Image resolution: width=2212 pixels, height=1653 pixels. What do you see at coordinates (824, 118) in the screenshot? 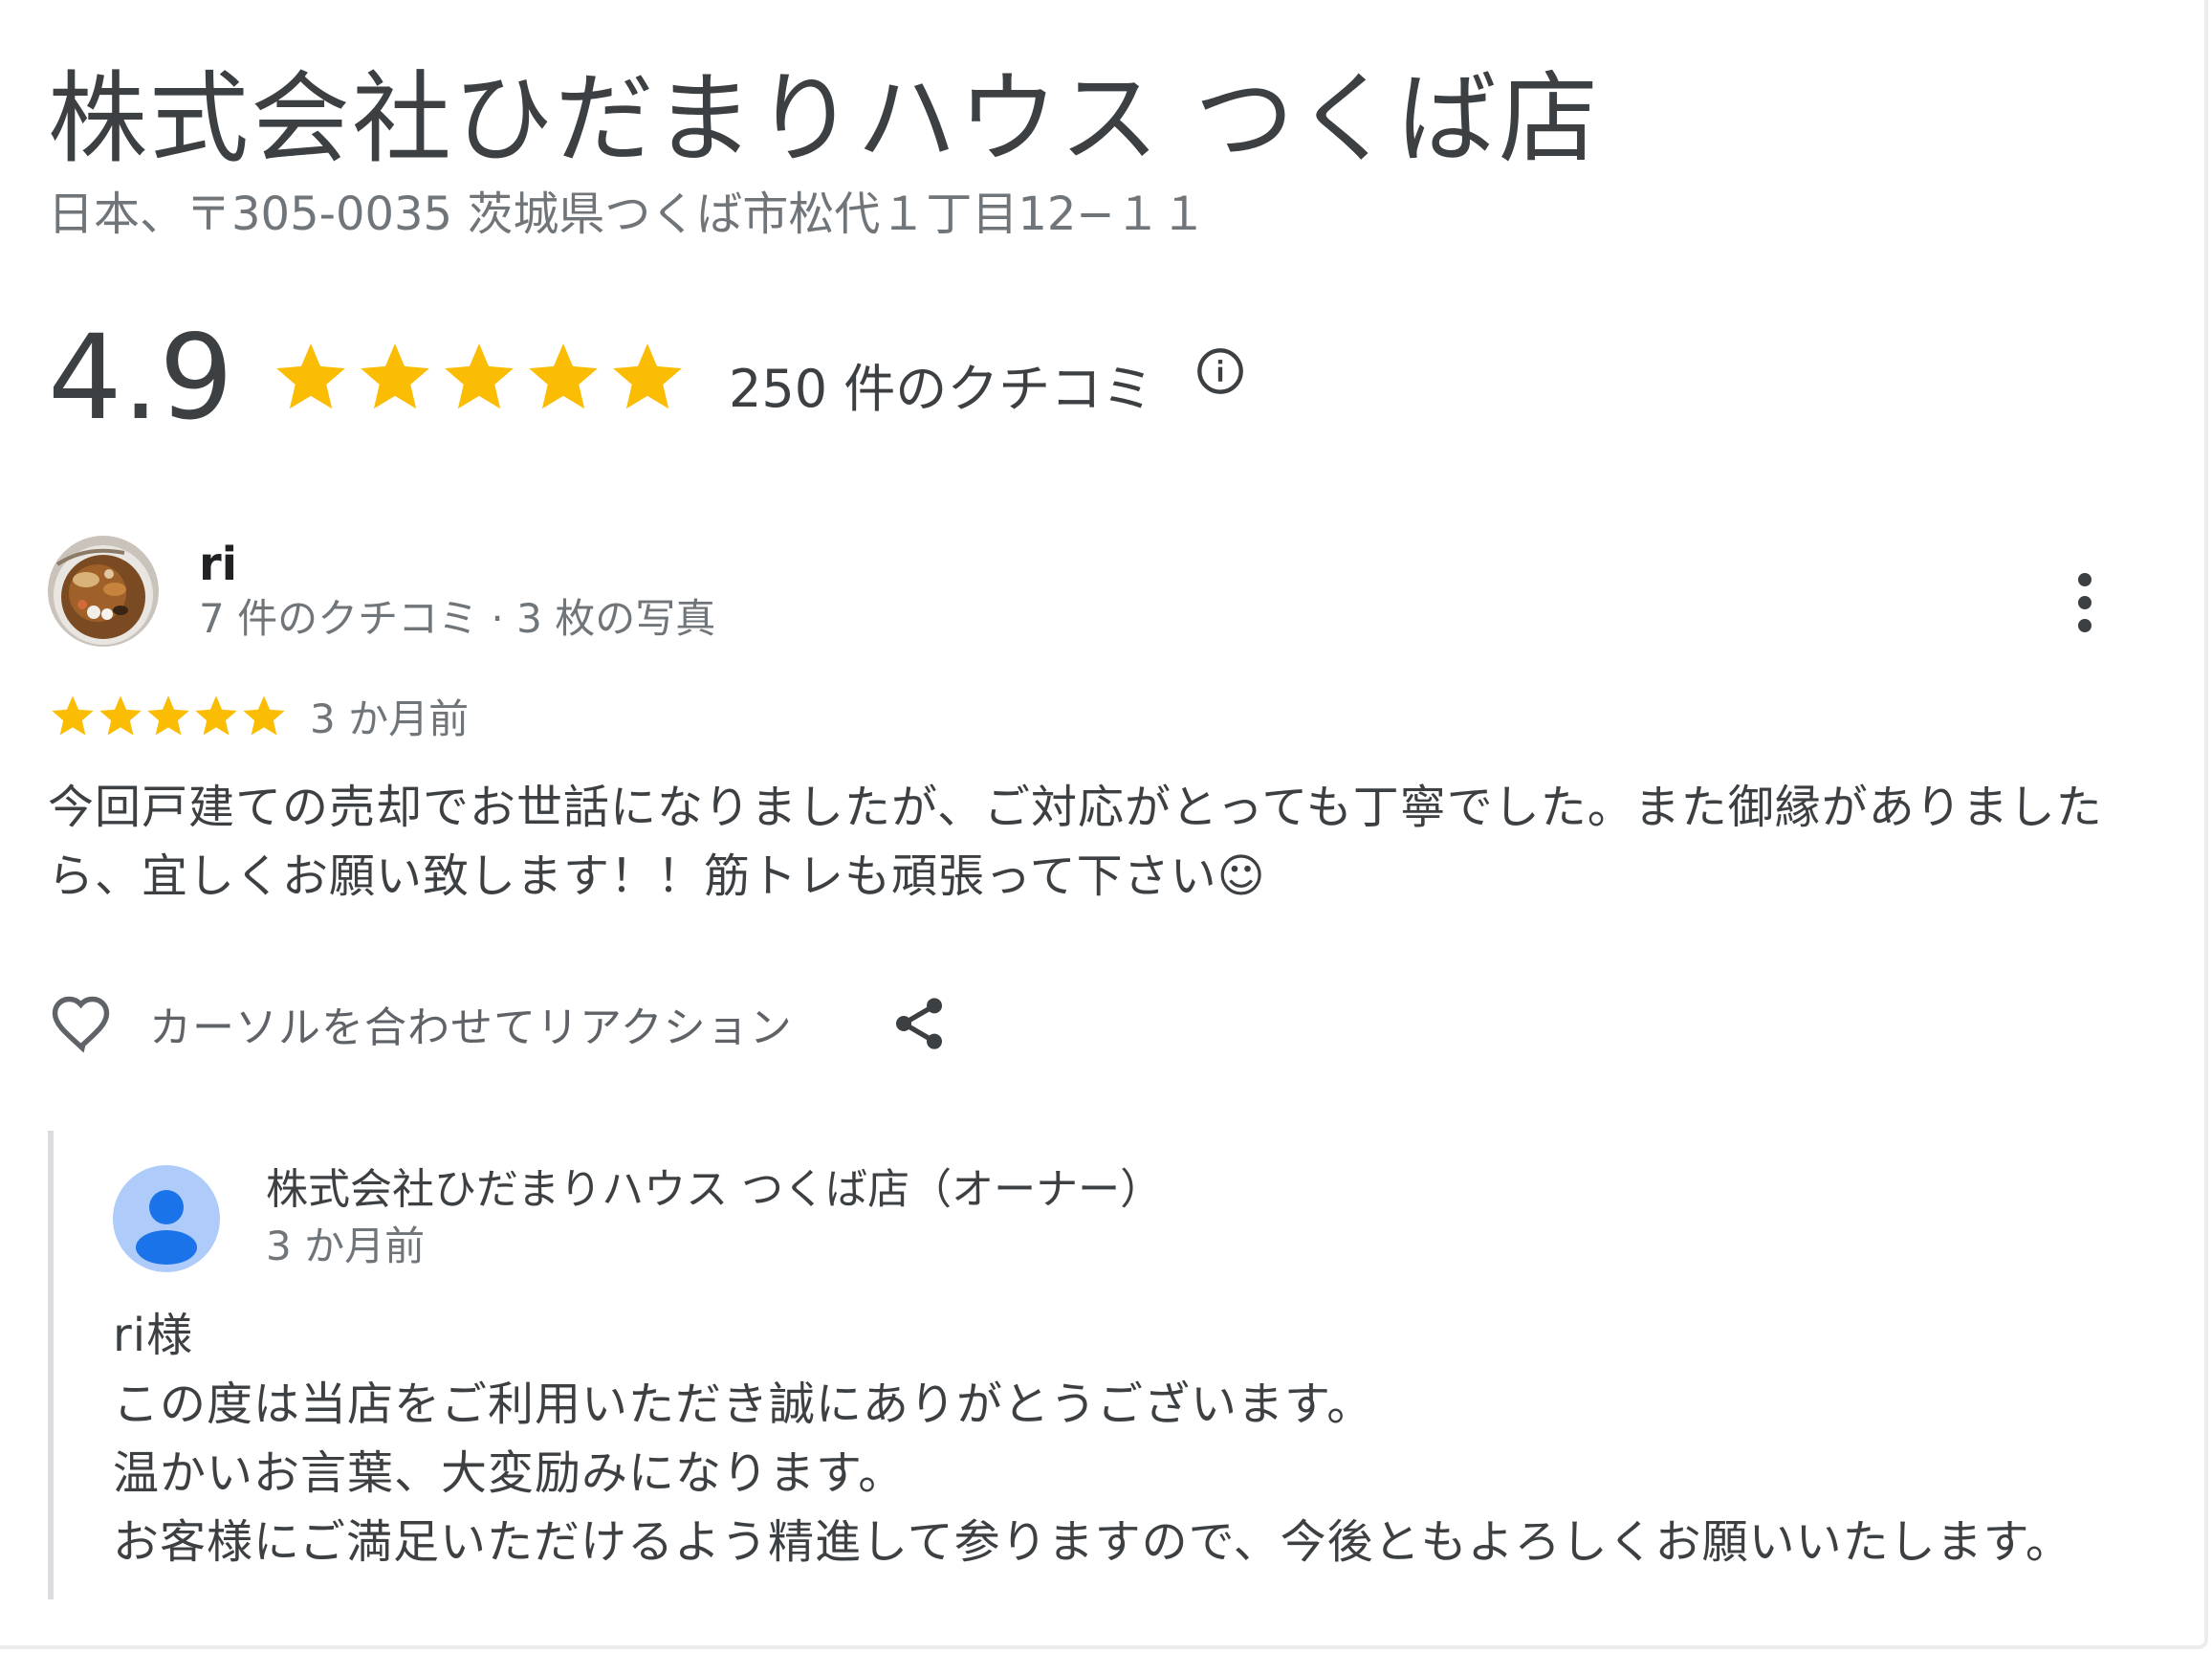
I see `business-title: 株式会社ひだまりハウス つくば店` at bounding box center [824, 118].